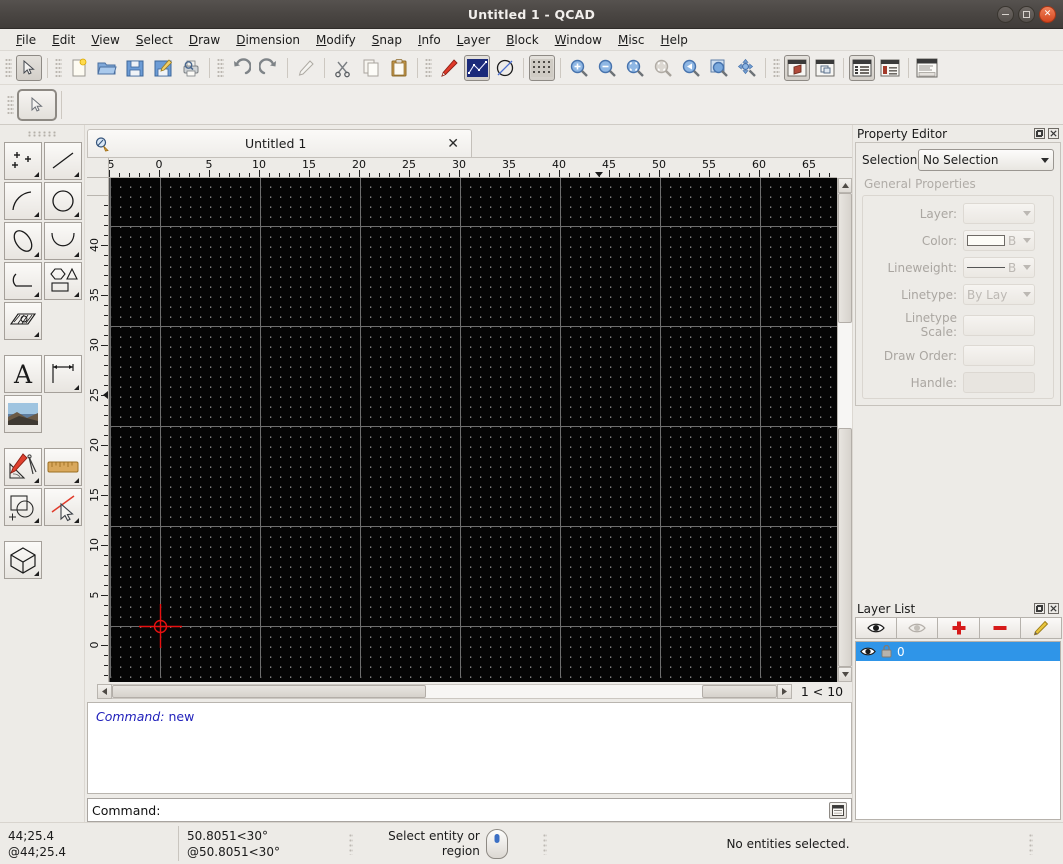 This screenshot has width=1063, height=864. What do you see at coordinates (23, 560) in the screenshot?
I see `isometric-tool-button` at bounding box center [23, 560].